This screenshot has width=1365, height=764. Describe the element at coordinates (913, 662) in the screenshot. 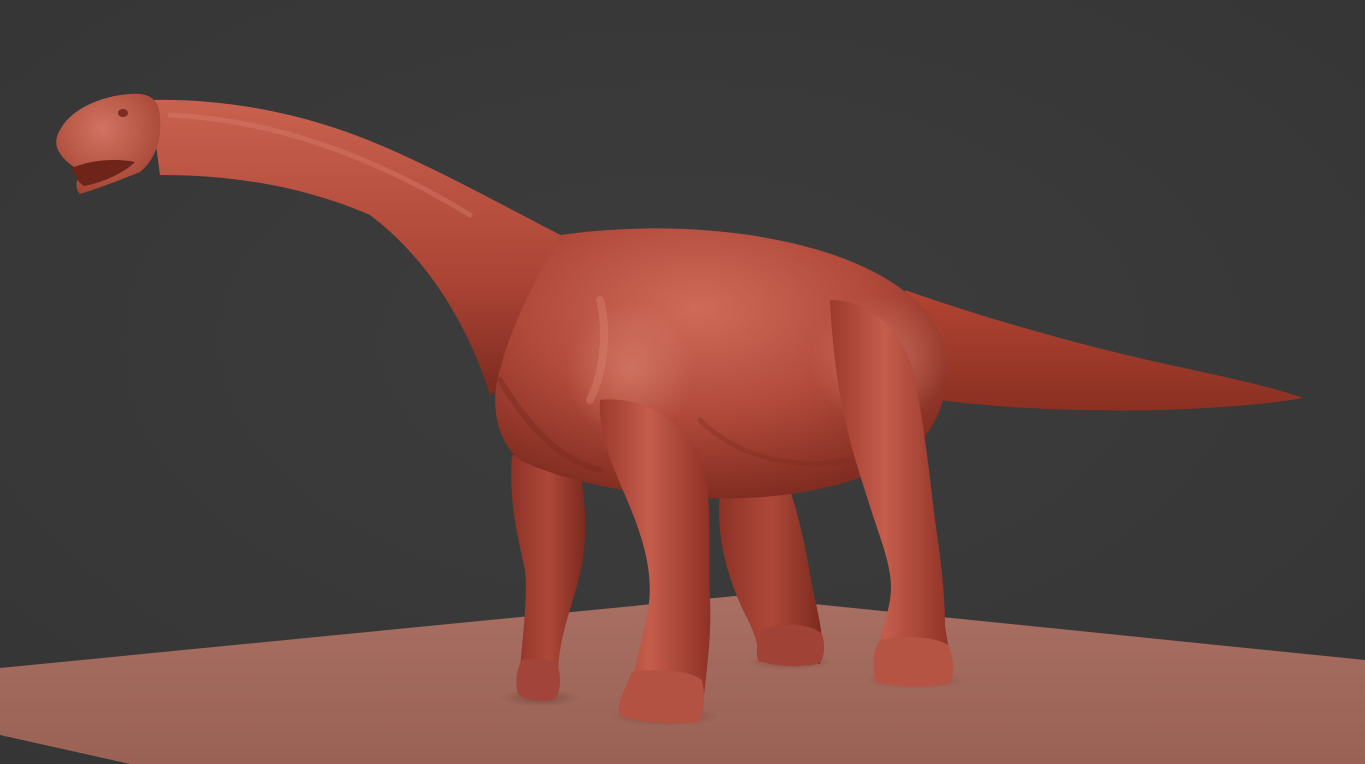

I see `foot-back-near` at that location.